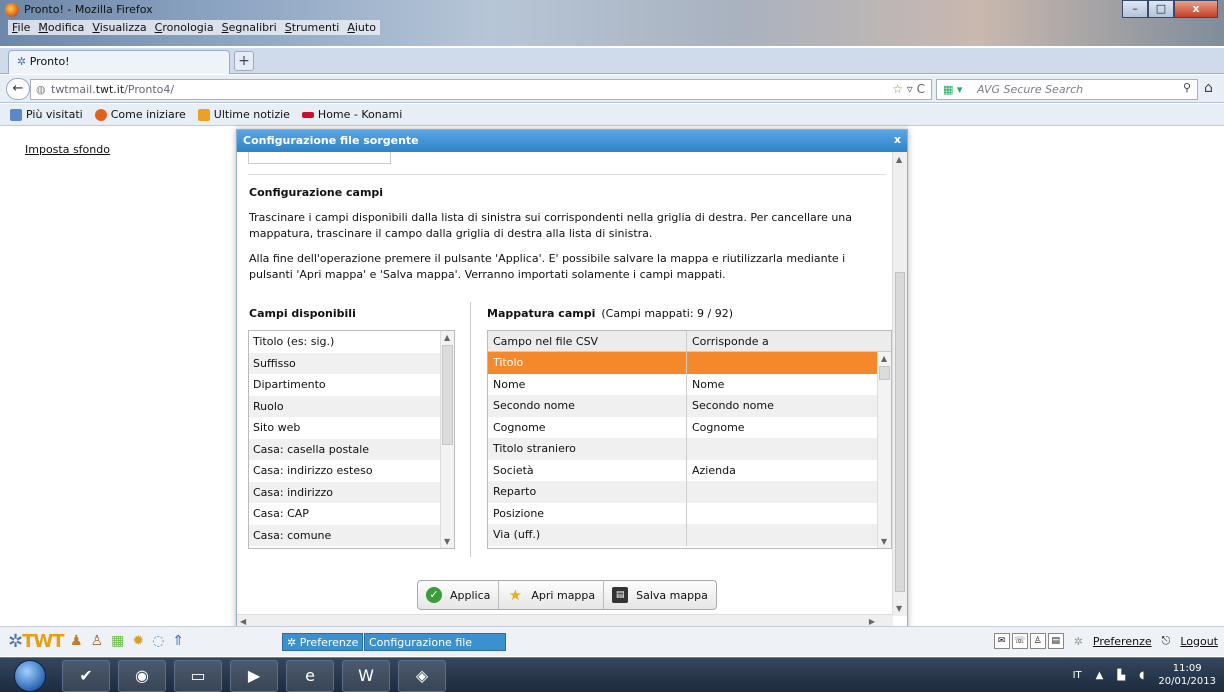  What do you see at coordinates (1208, 88) in the screenshot?
I see `home-icon: ⌂` at bounding box center [1208, 88].